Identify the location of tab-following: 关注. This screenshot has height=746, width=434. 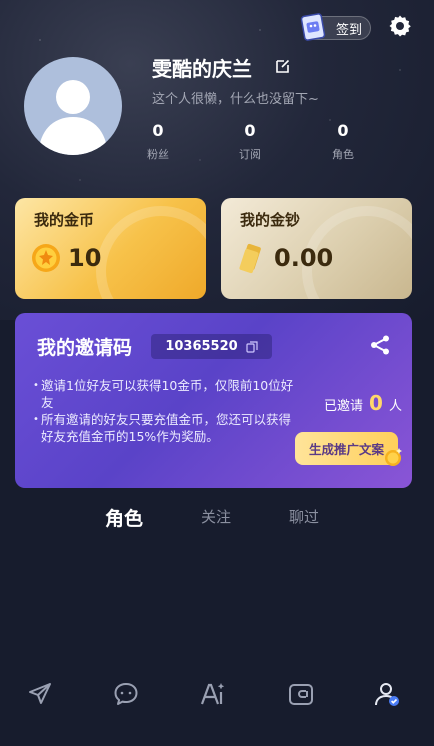
(216, 516).